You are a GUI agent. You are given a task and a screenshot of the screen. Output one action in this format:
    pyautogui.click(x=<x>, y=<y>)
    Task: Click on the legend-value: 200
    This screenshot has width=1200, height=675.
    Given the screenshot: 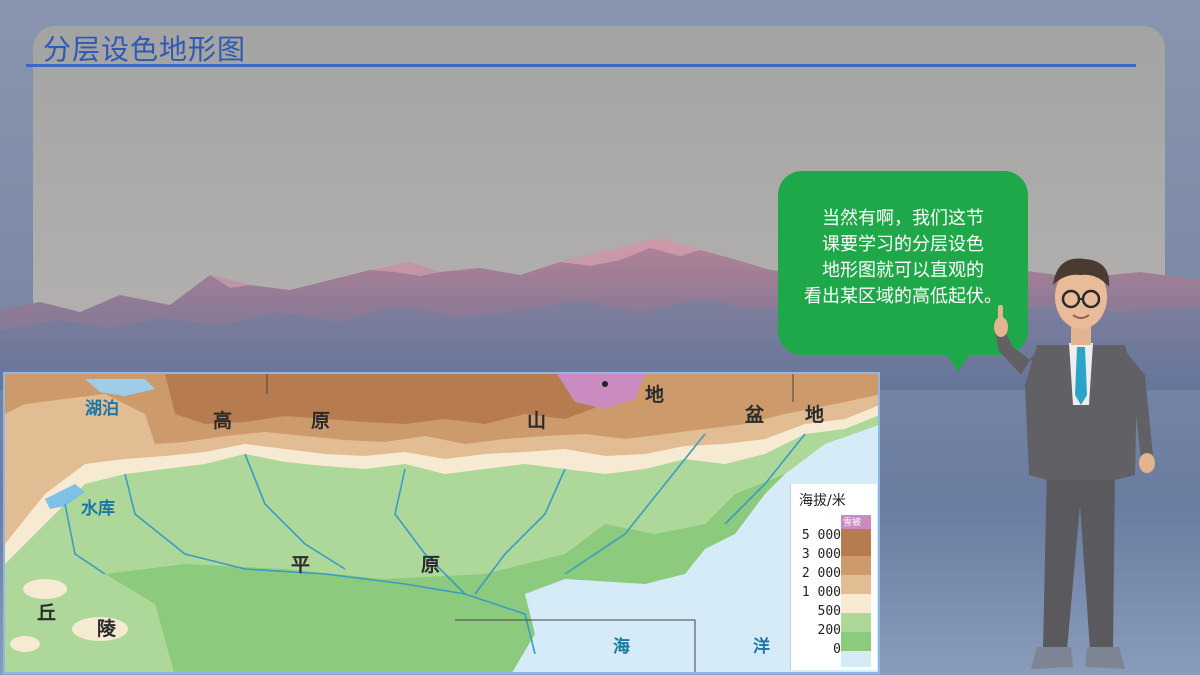 What is the action you would take?
    pyautogui.click(x=829, y=630)
    